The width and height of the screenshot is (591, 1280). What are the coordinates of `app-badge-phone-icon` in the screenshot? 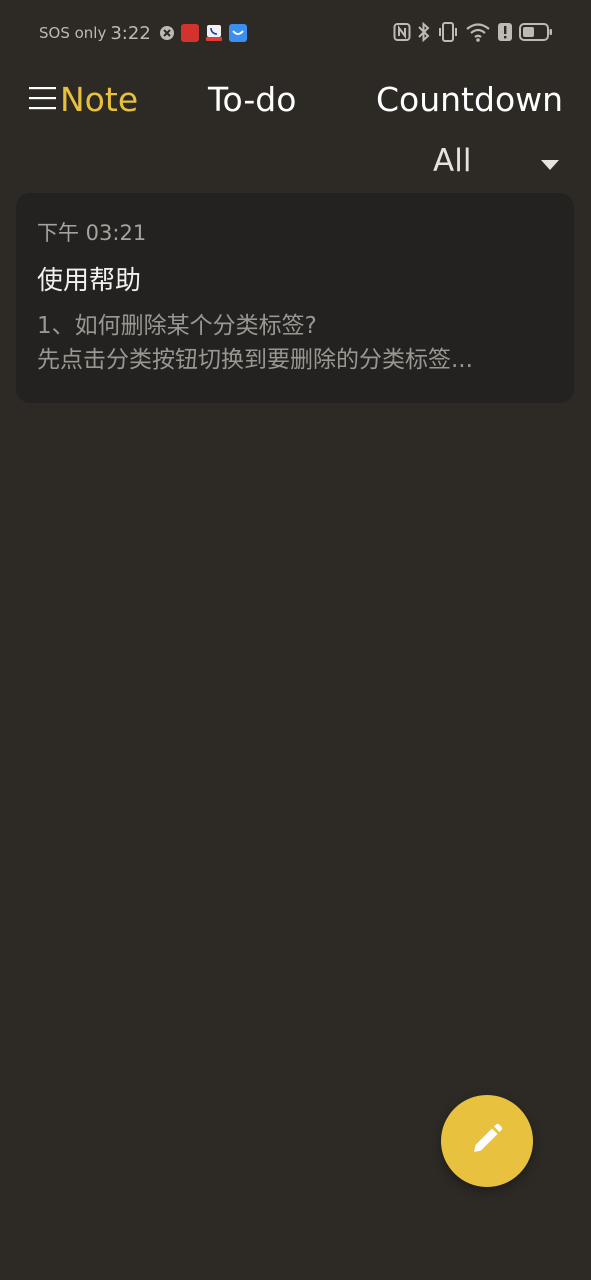 It's located at (213, 33).